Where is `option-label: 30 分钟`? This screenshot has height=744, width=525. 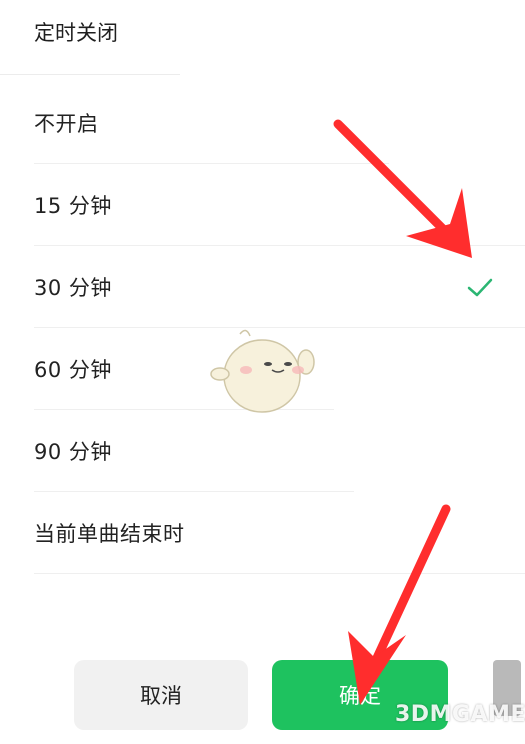
option-label: 30 分钟 is located at coordinates (73, 288).